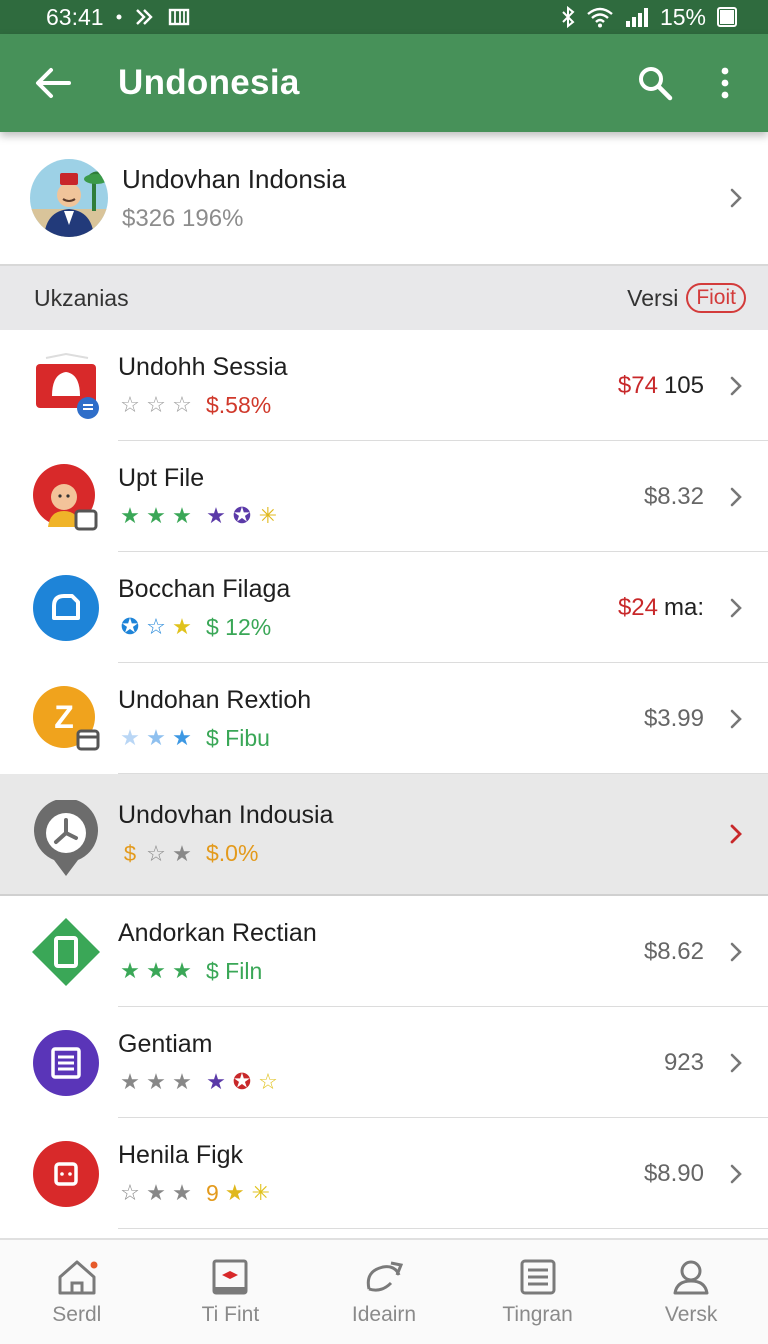 The image size is (768, 1344). What do you see at coordinates (691, 1277) in the screenshot?
I see `person-icon` at bounding box center [691, 1277].